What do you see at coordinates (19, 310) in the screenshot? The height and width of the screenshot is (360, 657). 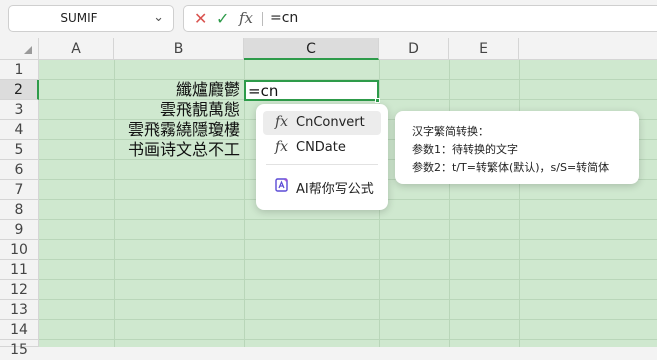 I see `row-header-13: 13` at bounding box center [19, 310].